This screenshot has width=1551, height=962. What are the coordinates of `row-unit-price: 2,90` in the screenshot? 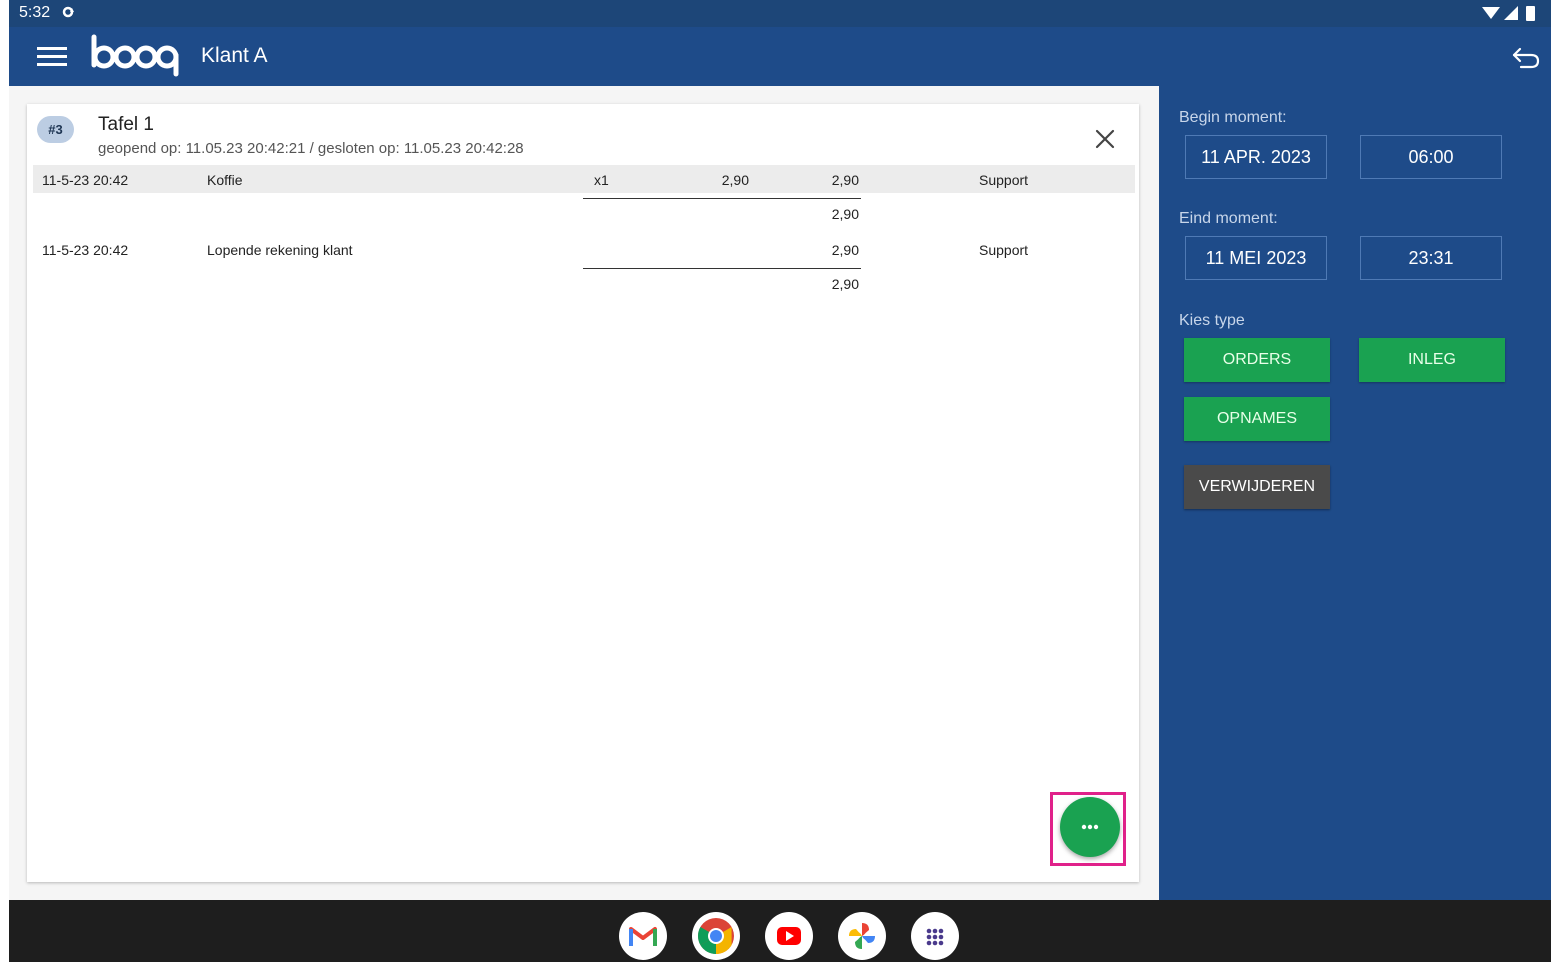 It's located at (735, 180).